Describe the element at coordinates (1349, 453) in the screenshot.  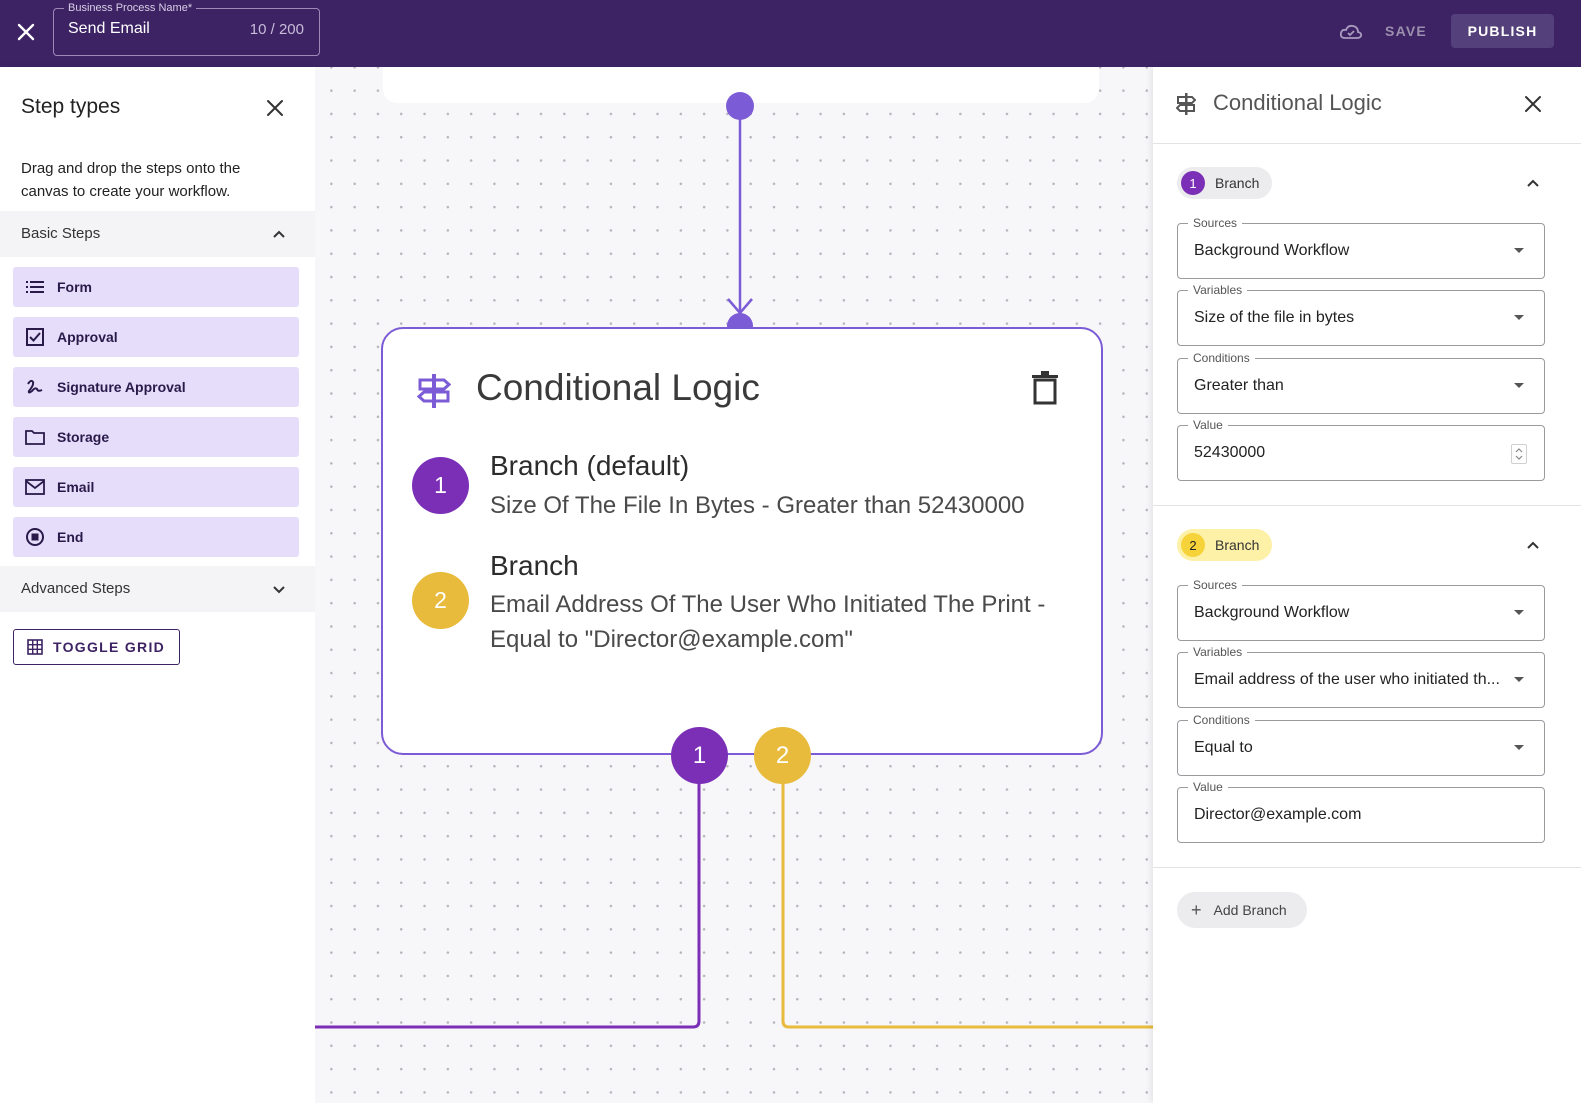
I see `field-value: 52430000` at that location.